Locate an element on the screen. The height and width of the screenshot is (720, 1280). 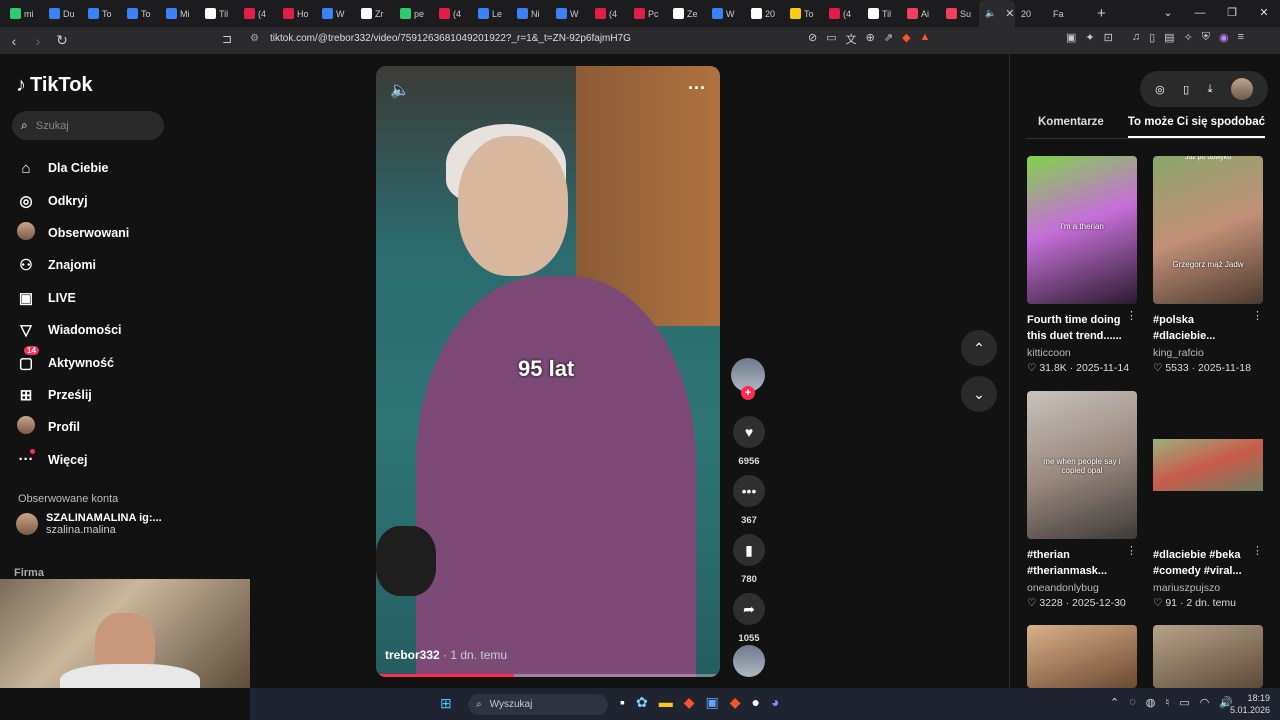
bookmark-icon: ▮ is located at coordinates (749, 550).